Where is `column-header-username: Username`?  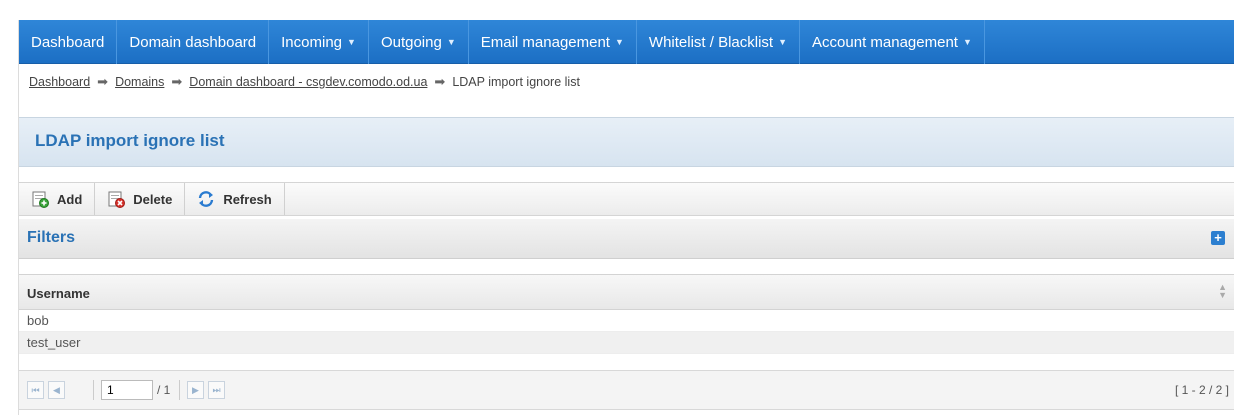
column-header-username: Username is located at coordinates (58, 293).